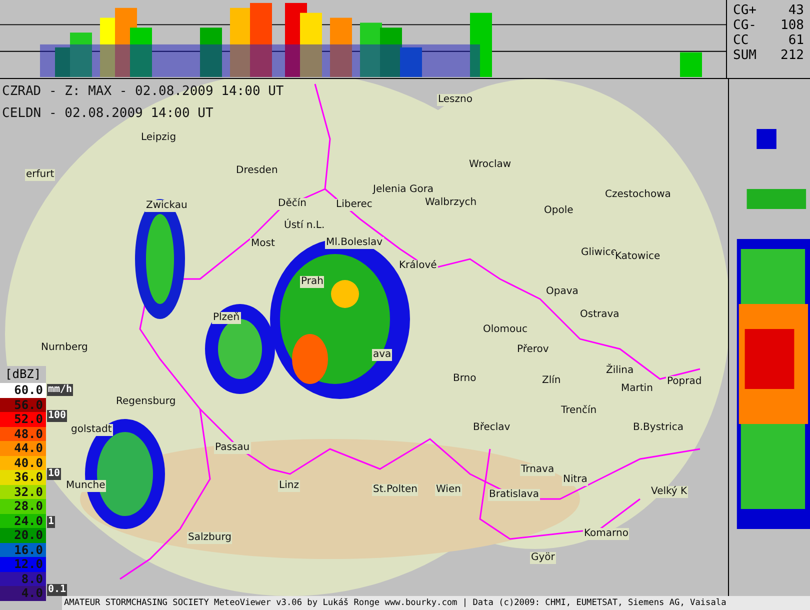  Describe the element at coordinates (792, 55) in the screenshot. I see `stat-value: 212` at that location.